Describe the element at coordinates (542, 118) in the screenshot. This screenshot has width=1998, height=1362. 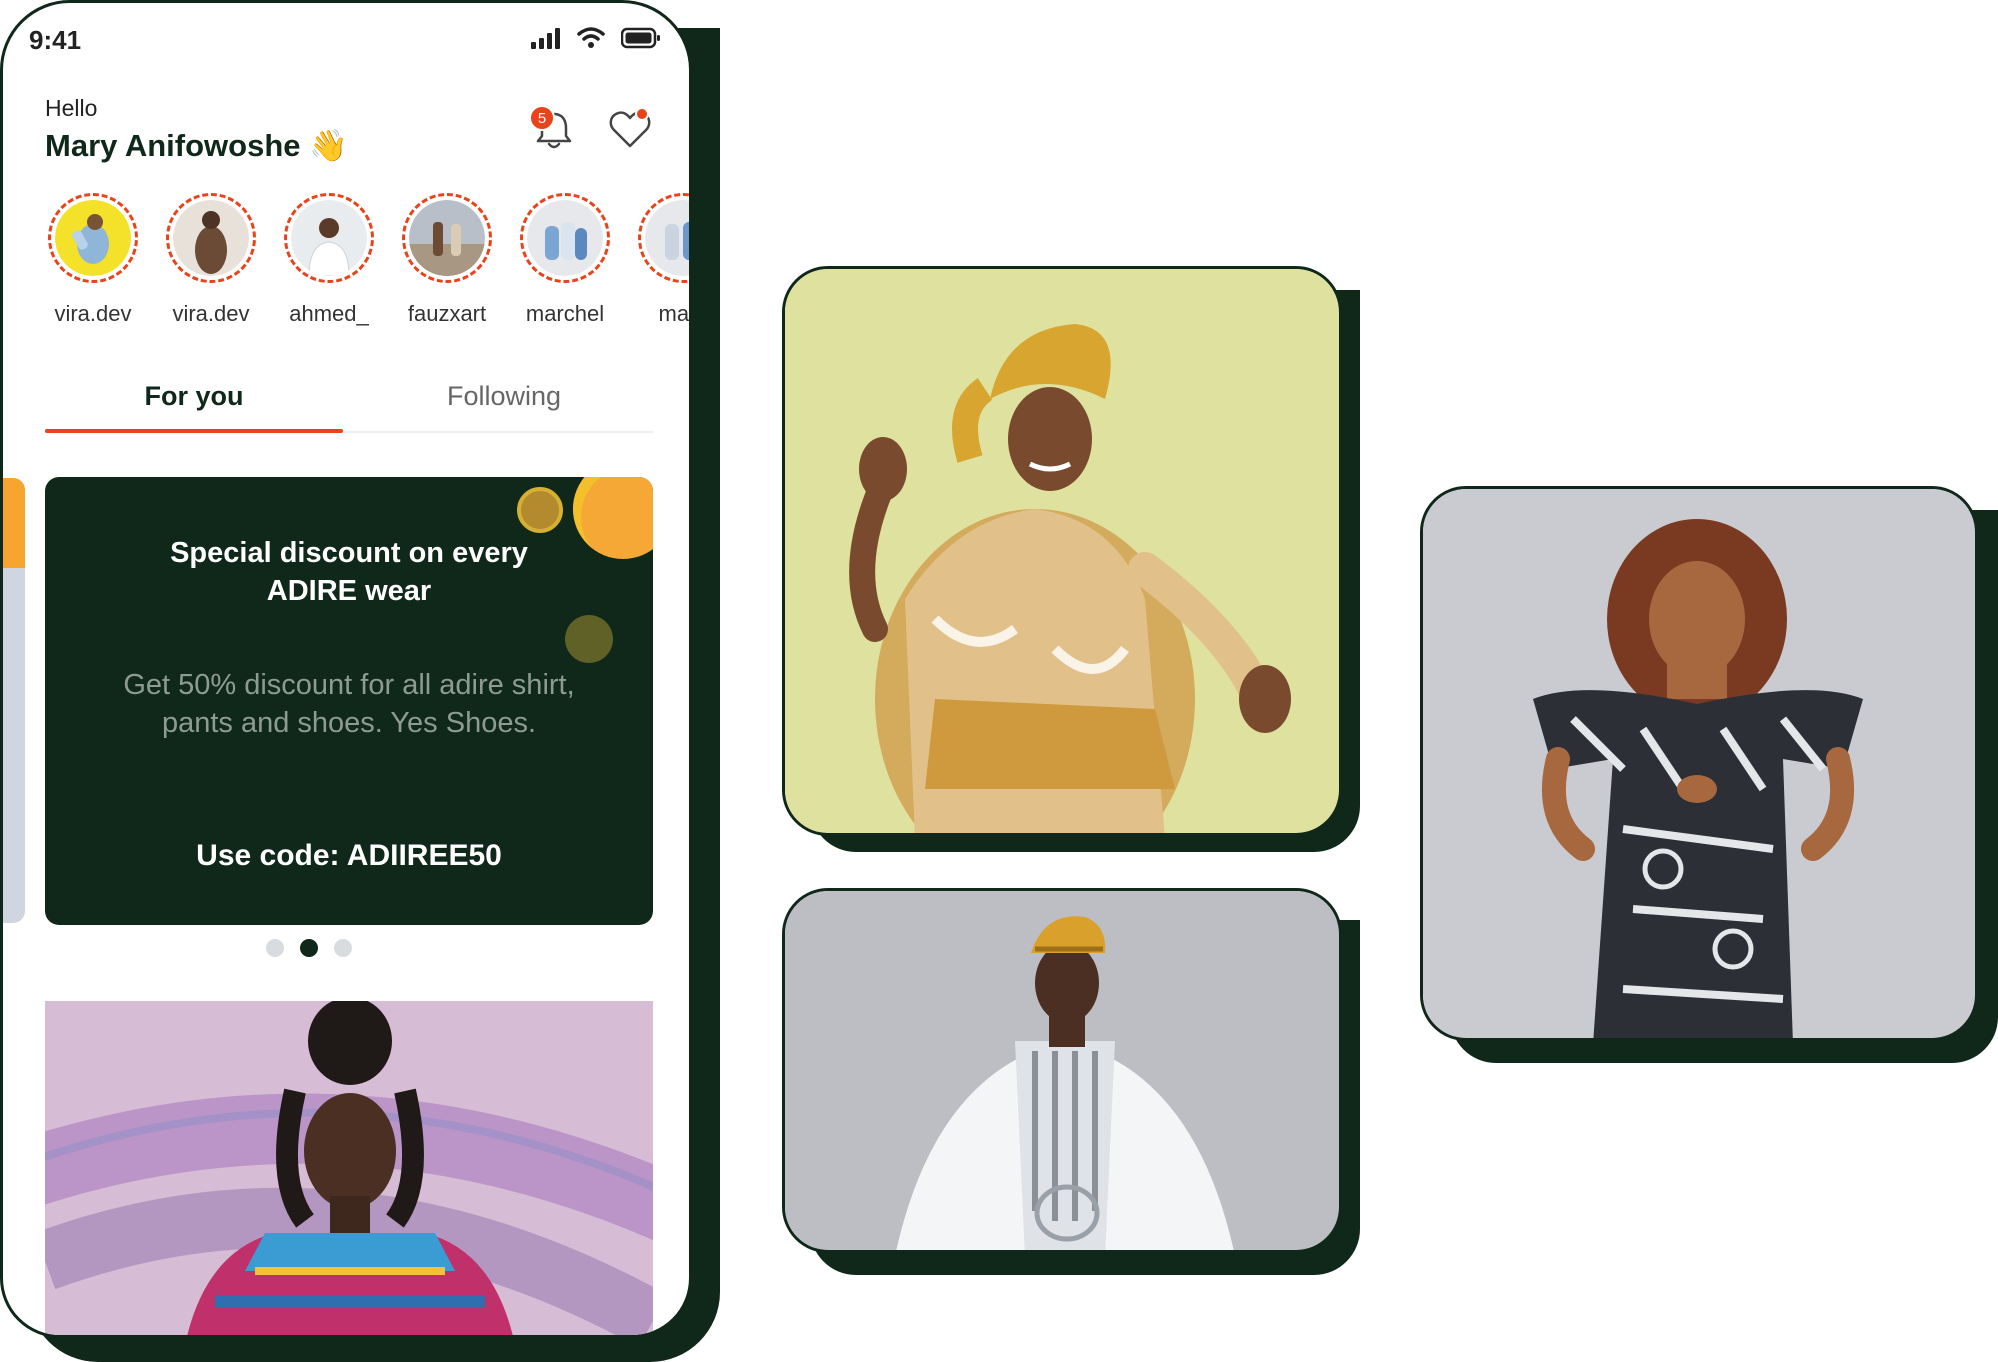
I see `notification-count-badge: 5` at that location.